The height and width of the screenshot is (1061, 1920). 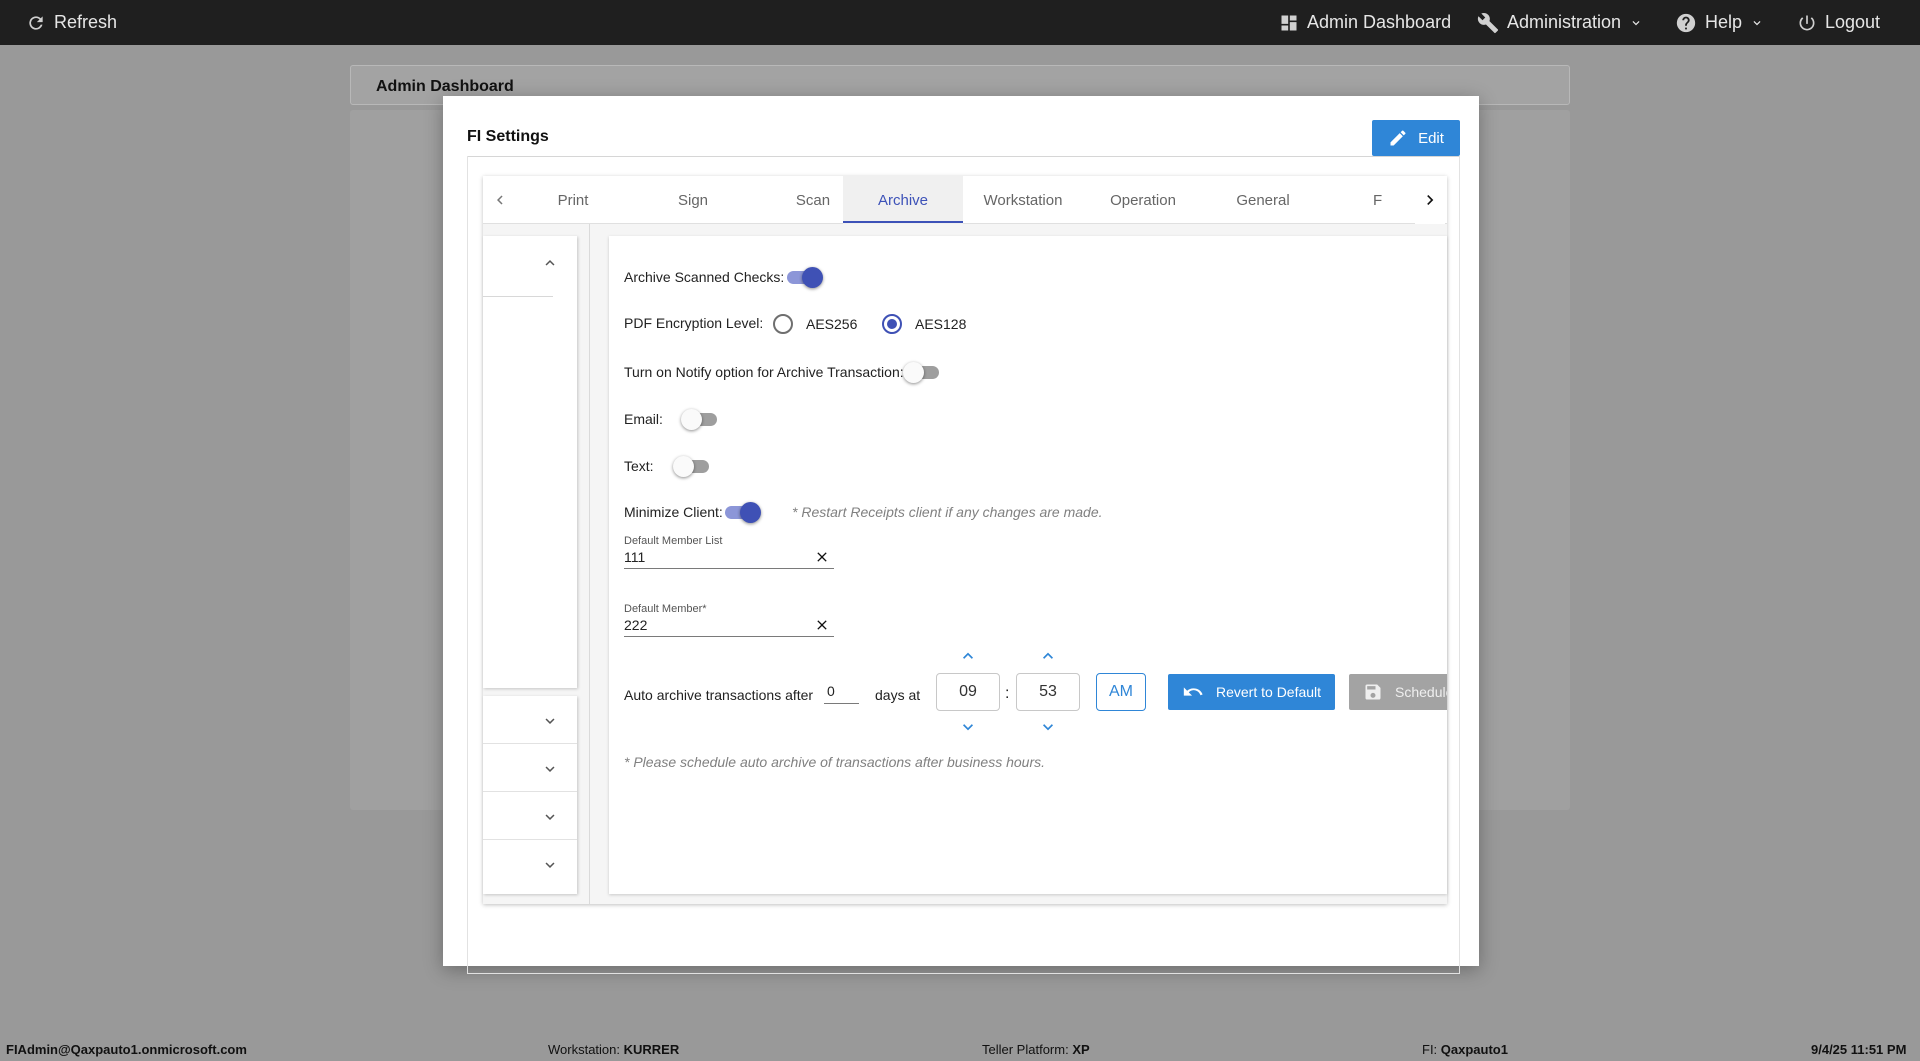 What do you see at coordinates (1048, 656) in the screenshot?
I see `minute-increment-icon` at bounding box center [1048, 656].